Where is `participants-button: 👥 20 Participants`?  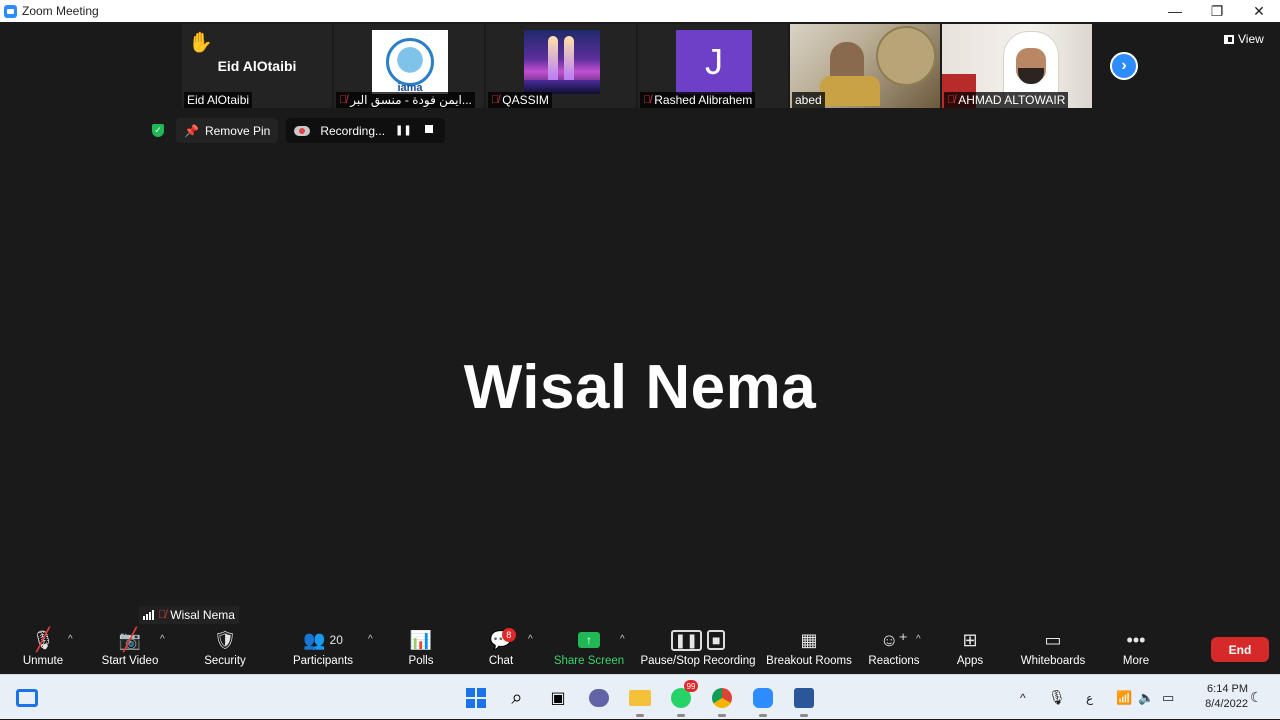 participants-button: 👥 20 Participants is located at coordinates (323, 650).